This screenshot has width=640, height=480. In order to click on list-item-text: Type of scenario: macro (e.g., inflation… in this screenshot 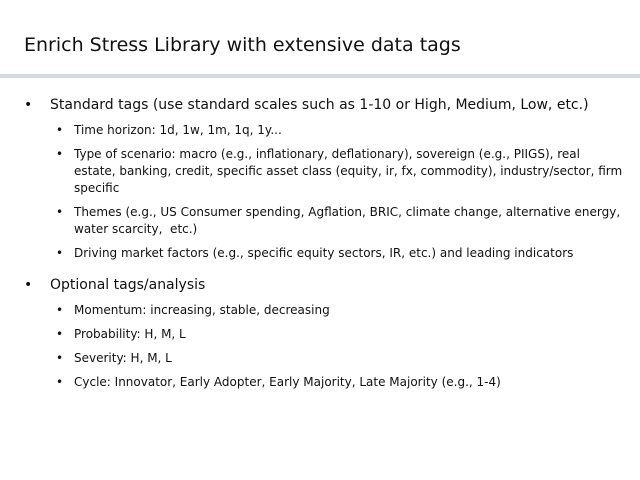, I will do `click(348, 171)`.